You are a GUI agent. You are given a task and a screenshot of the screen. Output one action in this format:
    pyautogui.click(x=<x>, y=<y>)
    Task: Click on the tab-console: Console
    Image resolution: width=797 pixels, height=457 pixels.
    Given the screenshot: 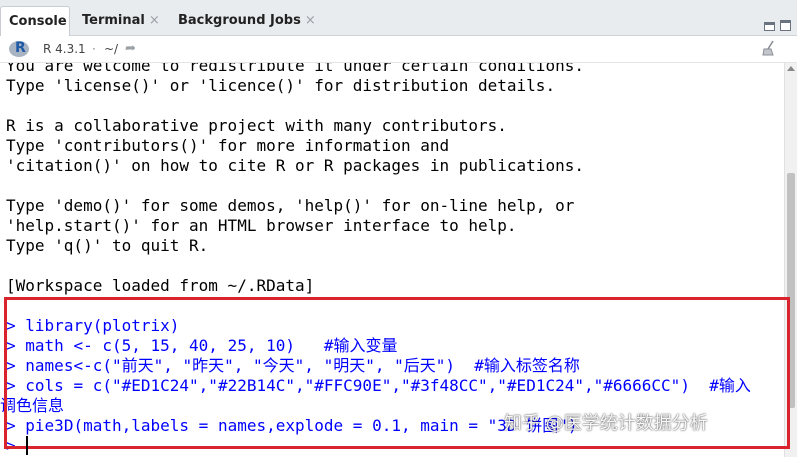 What is the action you would take?
    pyautogui.click(x=35, y=21)
    